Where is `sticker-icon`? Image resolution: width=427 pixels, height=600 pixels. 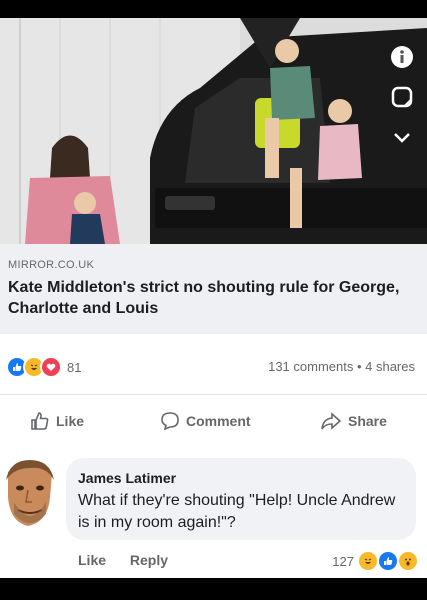
sticker-icon is located at coordinates (402, 97).